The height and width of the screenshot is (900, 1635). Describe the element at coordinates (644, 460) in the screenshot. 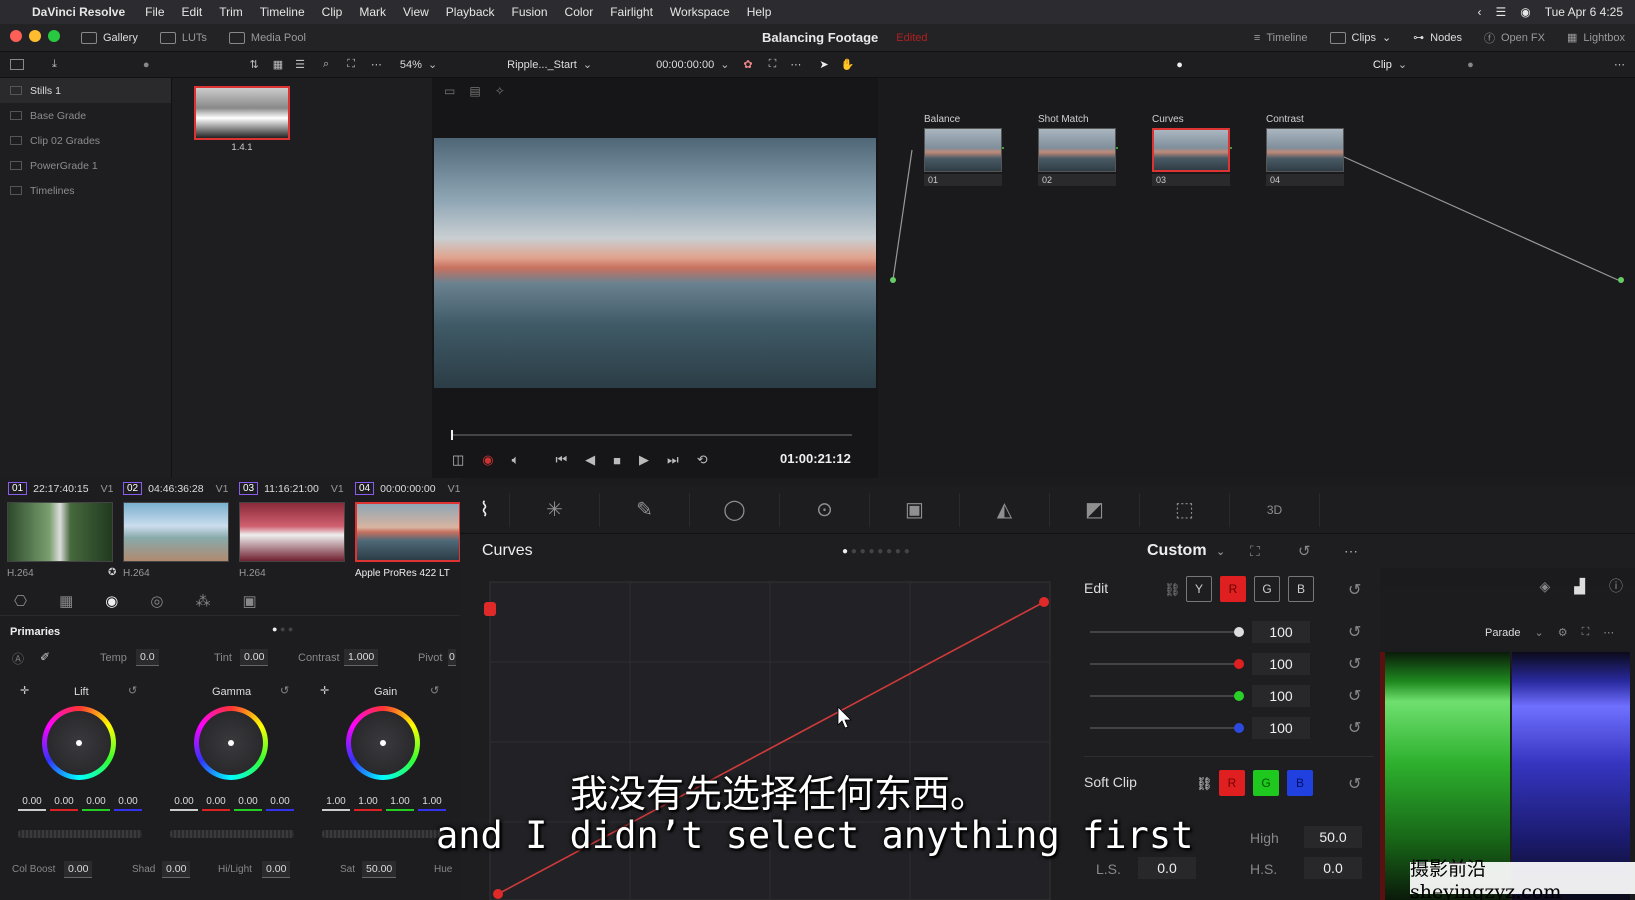

I see `play-icon: ▶` at that location.